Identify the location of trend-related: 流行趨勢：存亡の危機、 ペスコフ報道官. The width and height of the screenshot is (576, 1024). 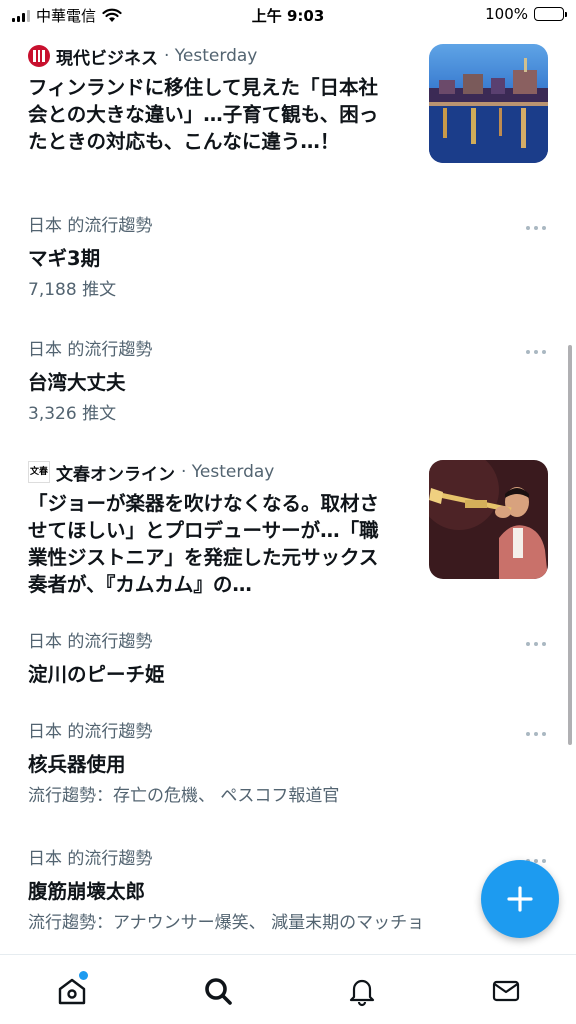
(184, 796).